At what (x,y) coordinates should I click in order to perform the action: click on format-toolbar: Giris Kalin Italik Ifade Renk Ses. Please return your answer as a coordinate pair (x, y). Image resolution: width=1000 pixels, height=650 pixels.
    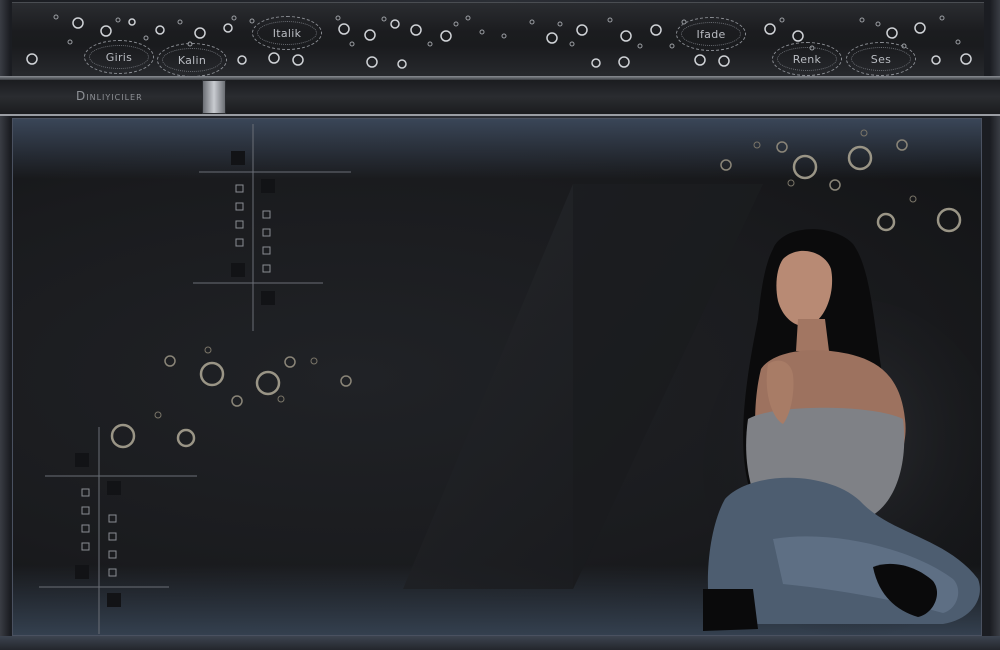
    Looking at the image, I should click on (498, 39).